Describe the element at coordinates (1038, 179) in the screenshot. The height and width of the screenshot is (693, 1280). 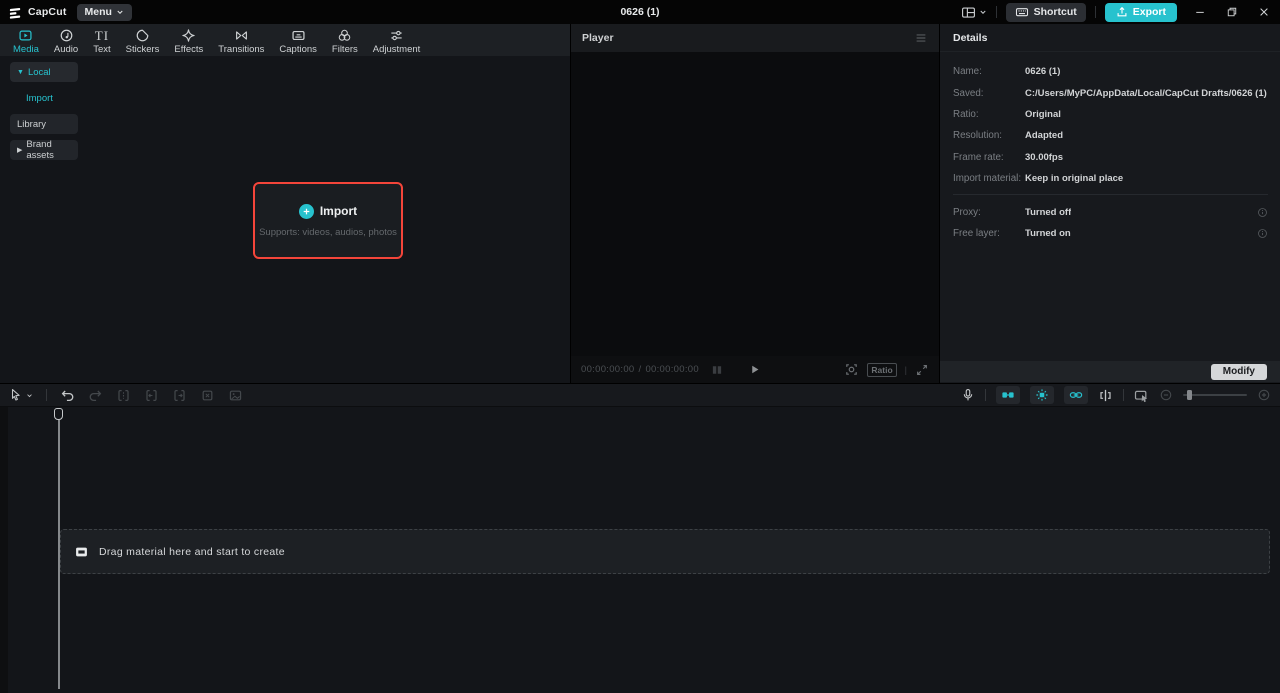
I see `detail-row-import-material: Import material: Keep in original place` at that location.